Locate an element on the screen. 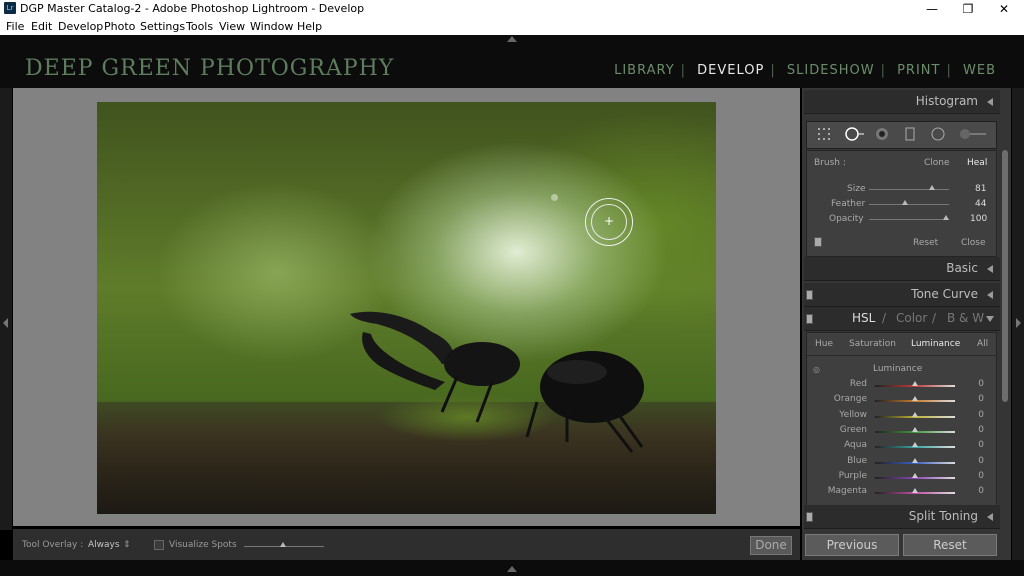  visualize-spots-checkbox is located at coordinates (159, 545).